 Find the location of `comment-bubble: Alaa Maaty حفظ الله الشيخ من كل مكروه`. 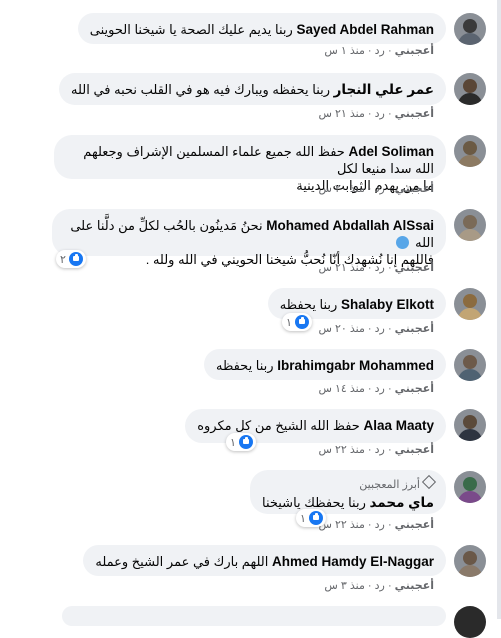

comment-bubble: Alaa Maaty حفظ الله الشيخ من كل مكروه is located at coordinates (315, 426).